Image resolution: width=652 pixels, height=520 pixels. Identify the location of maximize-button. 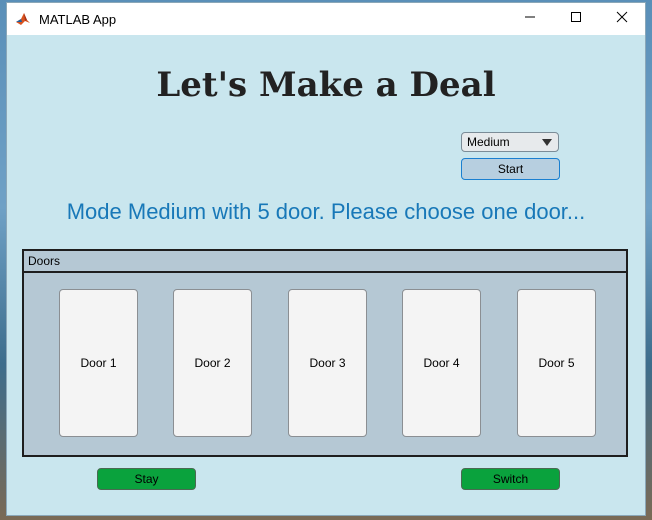
(576, 19).